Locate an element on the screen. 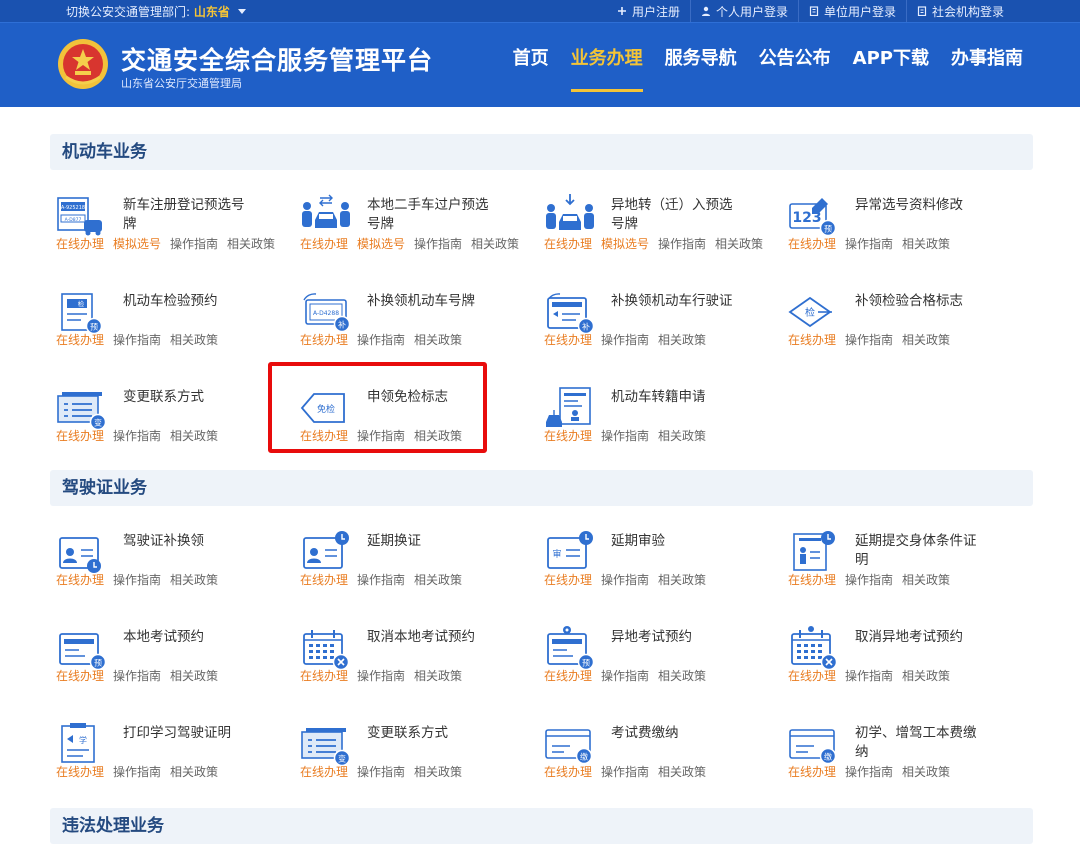  service-name: 机动车转籍申请 is located at coordinates (672, 397).